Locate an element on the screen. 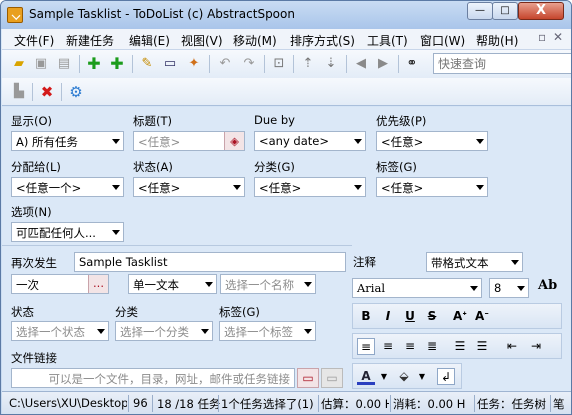 Image resolution: width=572 pixels, height=415 pixels. options-label: 选项(N) is located at coordinates (31, 212).